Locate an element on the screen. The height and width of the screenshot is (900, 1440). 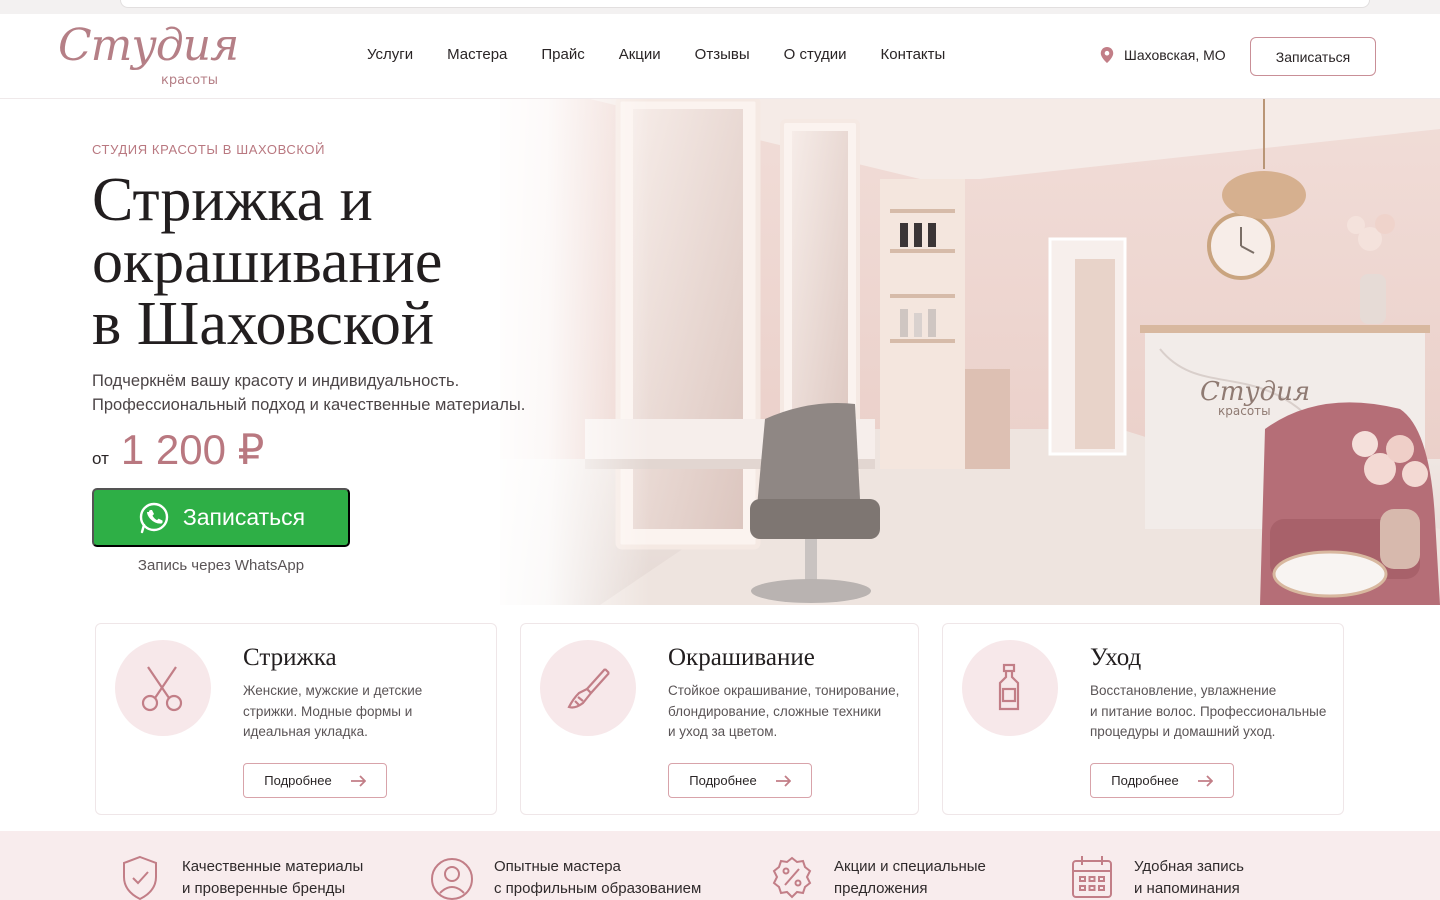
bottle-icon is located at coordinates (1009, 687).